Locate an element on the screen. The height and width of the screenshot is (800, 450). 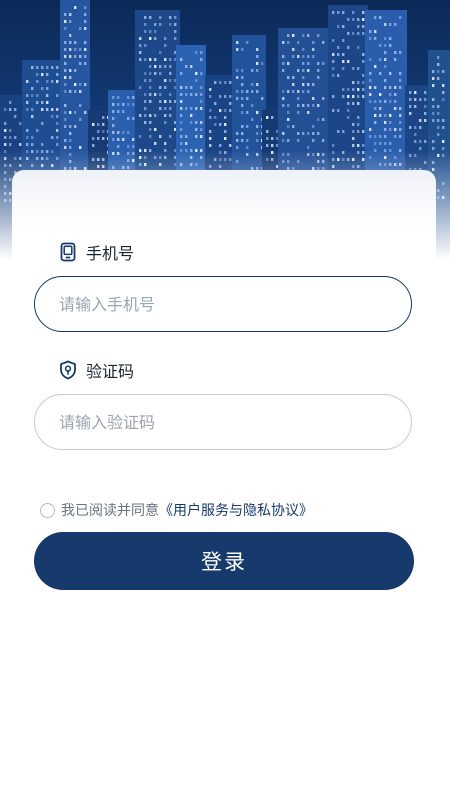
phone-label-text: 手机号 is located at coordinates (110, 252).